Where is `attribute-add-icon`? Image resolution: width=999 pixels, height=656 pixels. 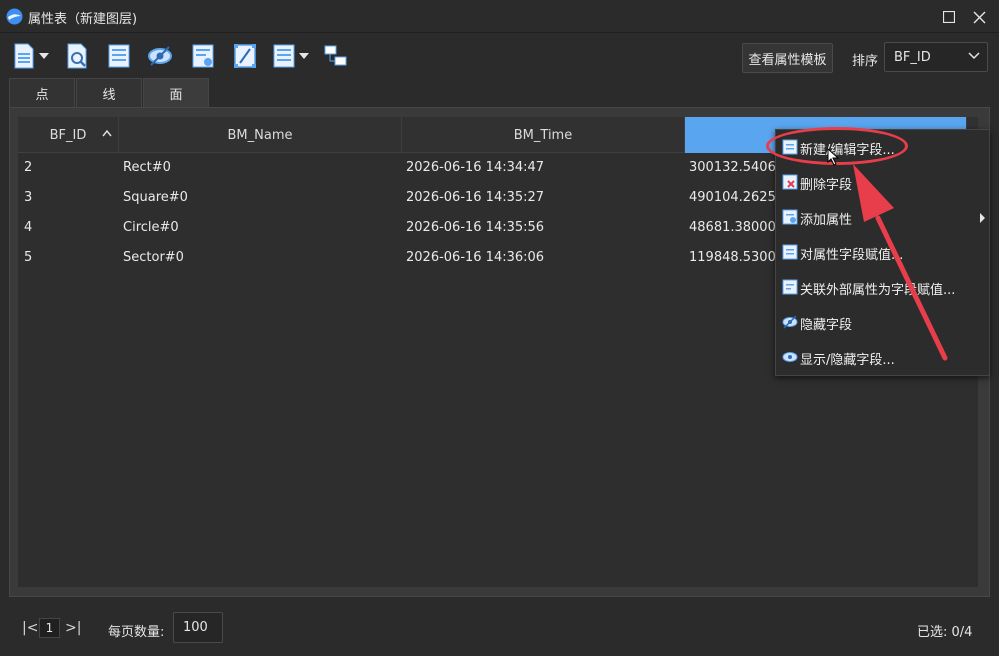 attribute-add-icon is located at coordinates (790, 217).